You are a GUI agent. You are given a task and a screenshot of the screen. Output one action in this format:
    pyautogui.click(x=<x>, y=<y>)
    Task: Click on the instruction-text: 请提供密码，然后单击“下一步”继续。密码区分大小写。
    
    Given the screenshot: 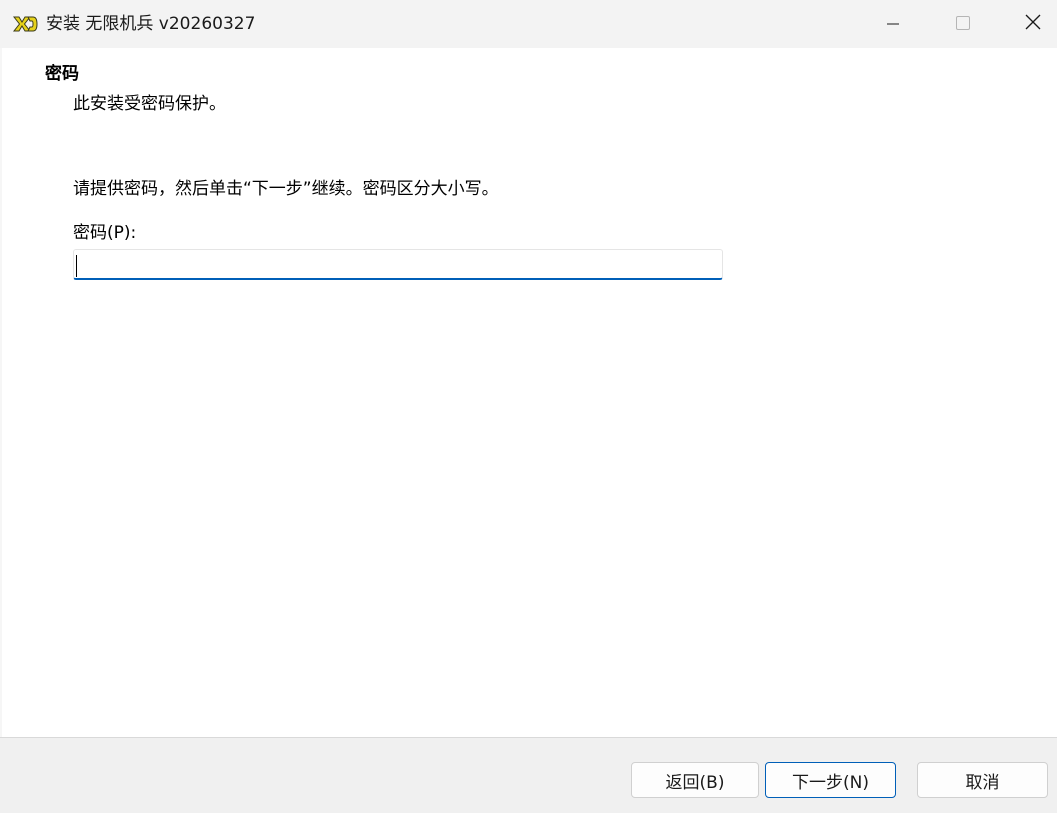 What is the action you would take?
    pyautogui.click(x=286, y=189)
    